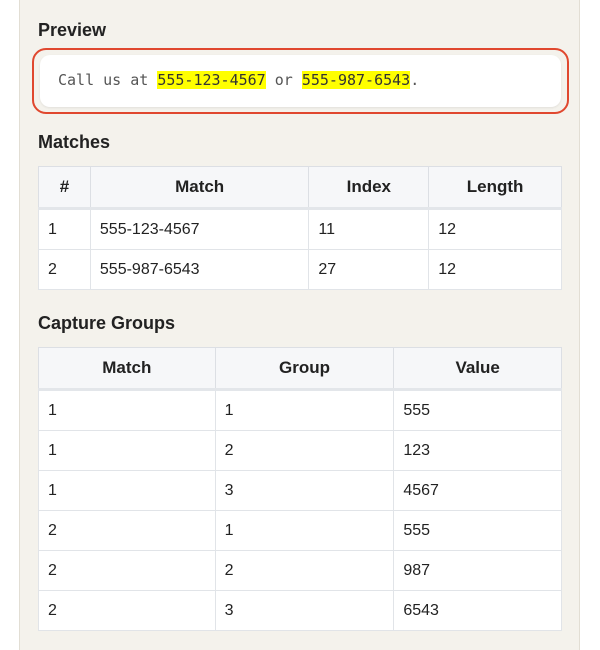  Describe the element at coordinates (74, 142) in the screenshot. I see `matches-title: Matches` at that location.